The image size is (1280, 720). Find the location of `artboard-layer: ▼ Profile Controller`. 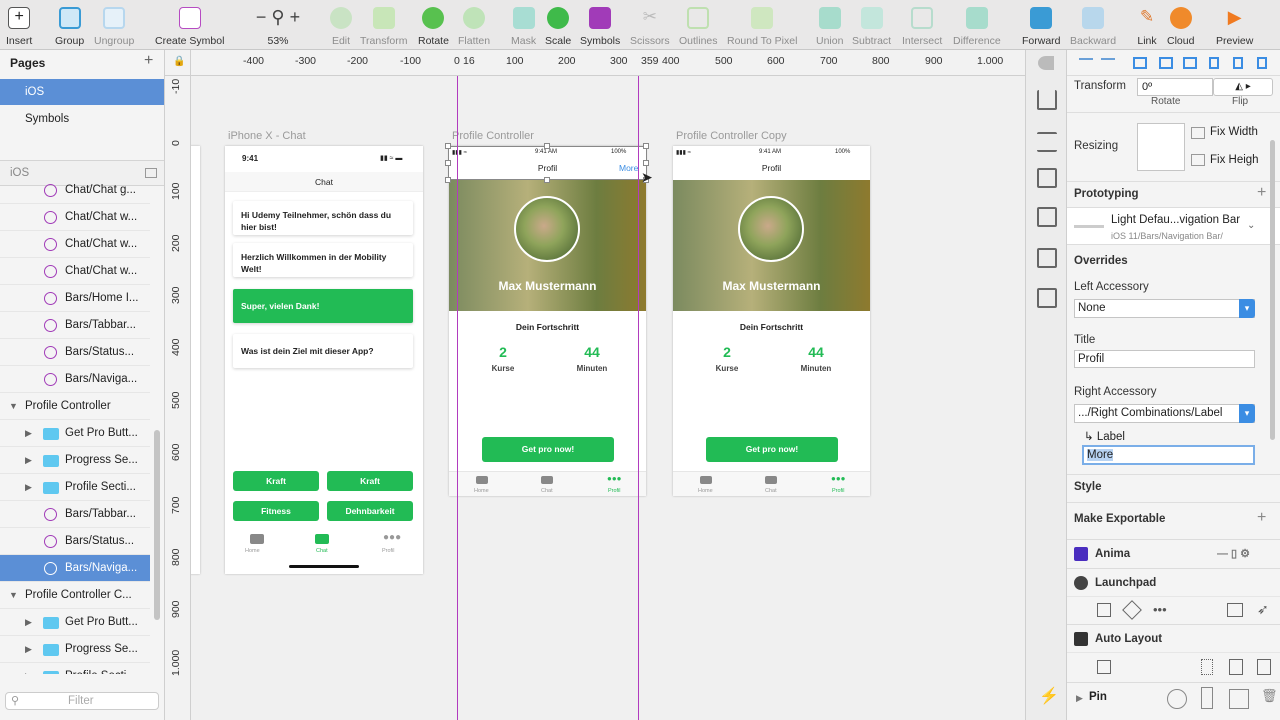

artboard-layer: ▼ Profile Controller is located at coordinates (75, 406).